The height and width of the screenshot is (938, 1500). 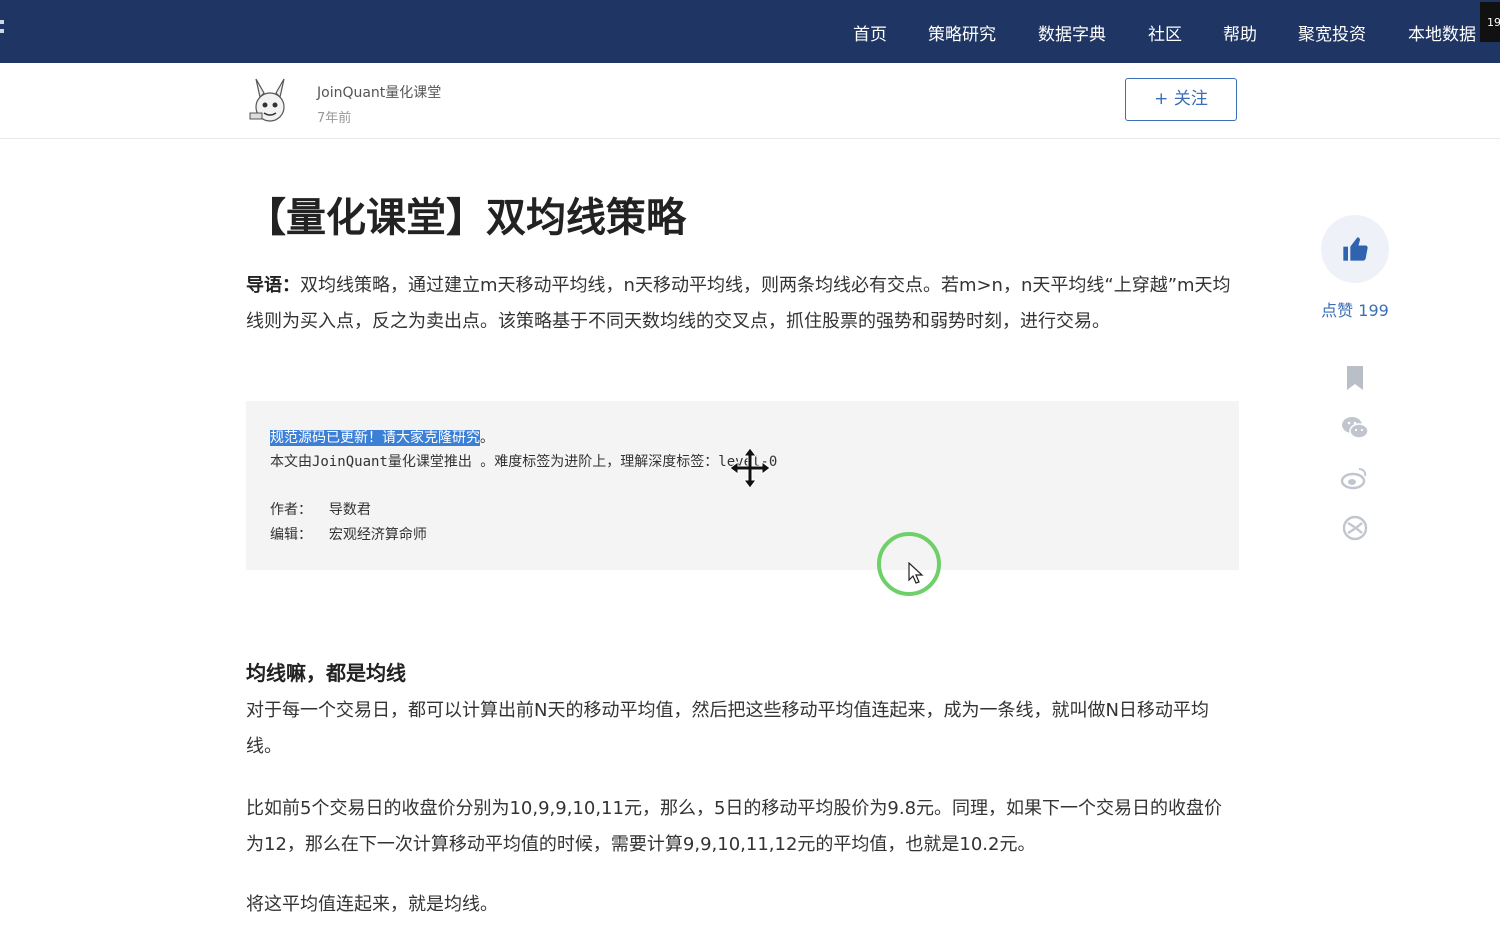 I want to click on top-navbar: 首页 策略研究 数据字典 社区 帮助 聚宽投资 本地数据 19, so click(x=750, y=31).